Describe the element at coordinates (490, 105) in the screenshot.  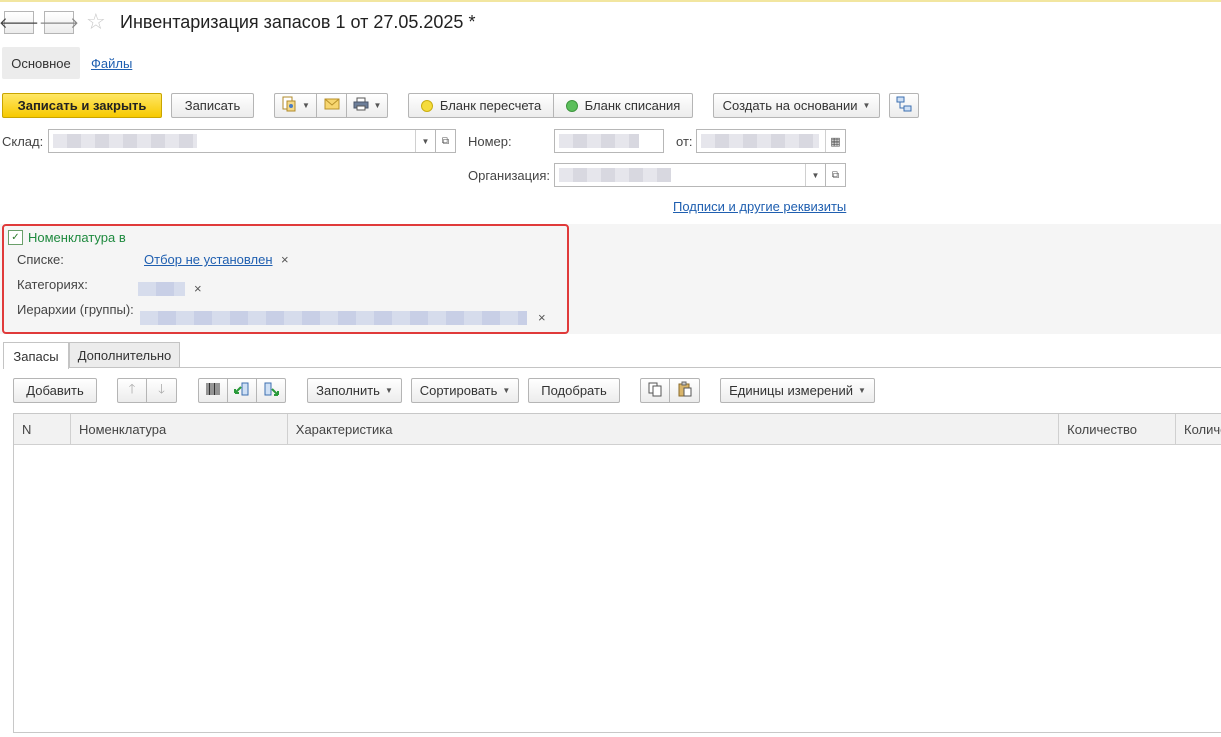
I see `recount-form-label: Бланк пересчета` at that location.